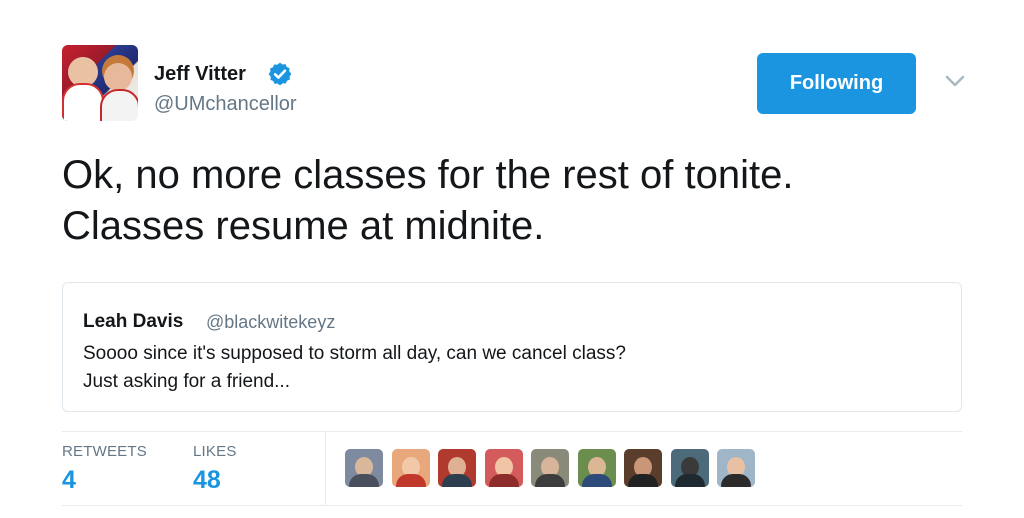  Describe the element at coordinates (271, 322) in the screenshot. I see `quoted-tweet-author-handle: @blackwitekeyz` at that location.